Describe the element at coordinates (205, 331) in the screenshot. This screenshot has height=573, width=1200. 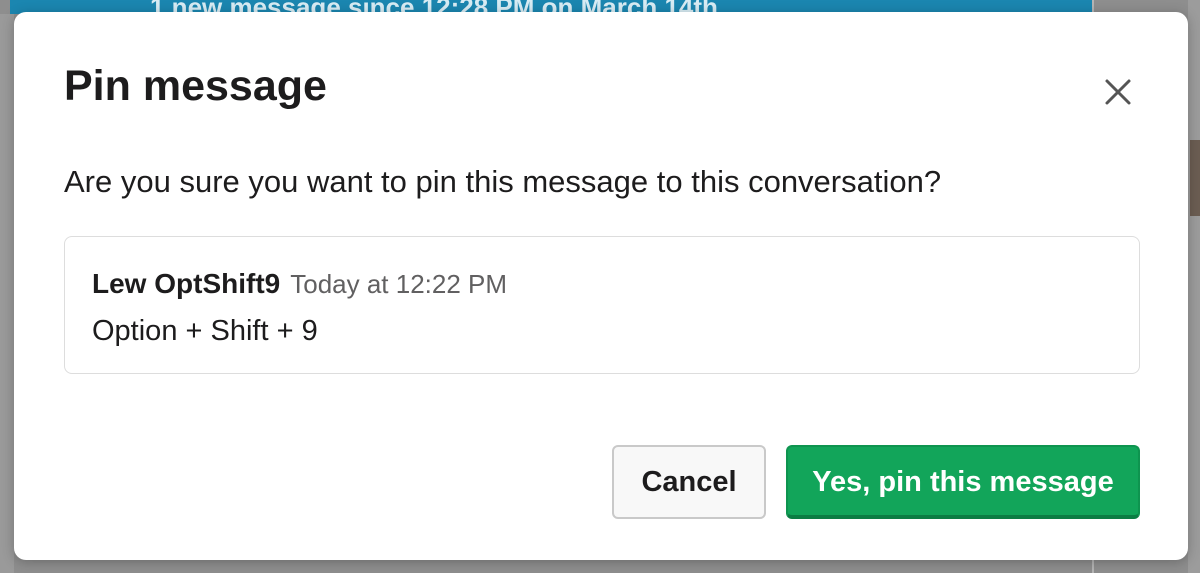
I see `message-text: Option + Shift + 9` at that location.